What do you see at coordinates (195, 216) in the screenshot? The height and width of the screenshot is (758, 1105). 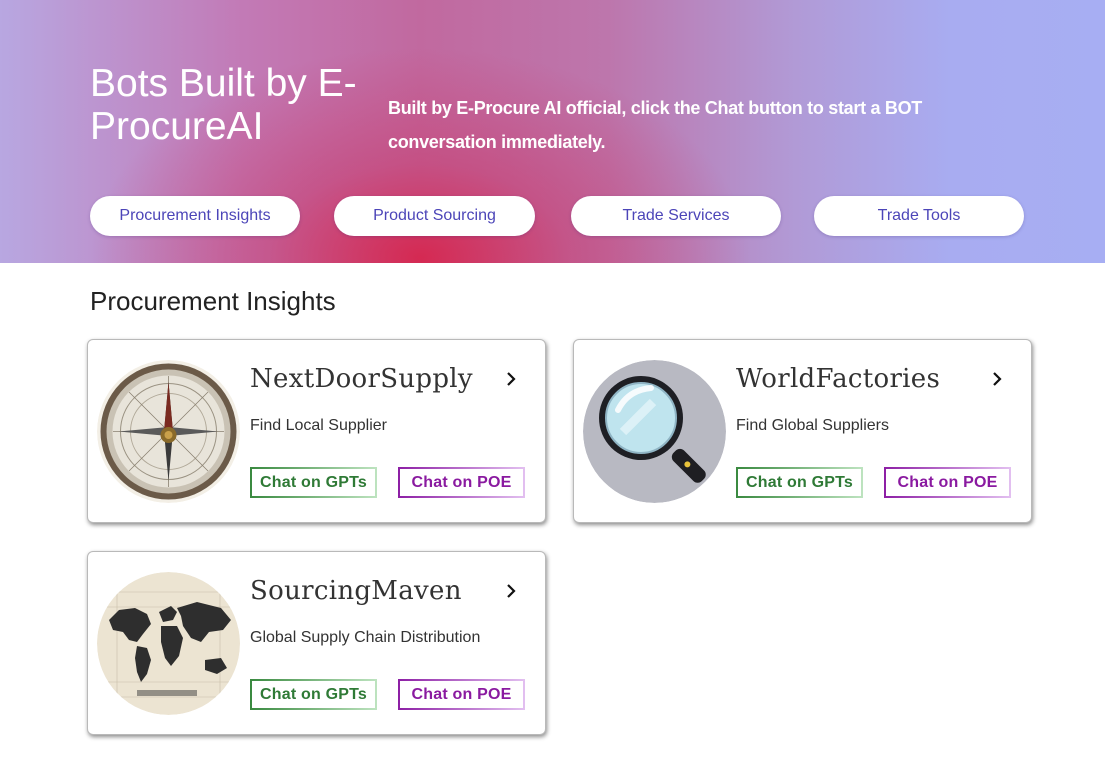 I see `category-tab-procurement-insights: Procurement Insights` at bounding box center [195, 216].